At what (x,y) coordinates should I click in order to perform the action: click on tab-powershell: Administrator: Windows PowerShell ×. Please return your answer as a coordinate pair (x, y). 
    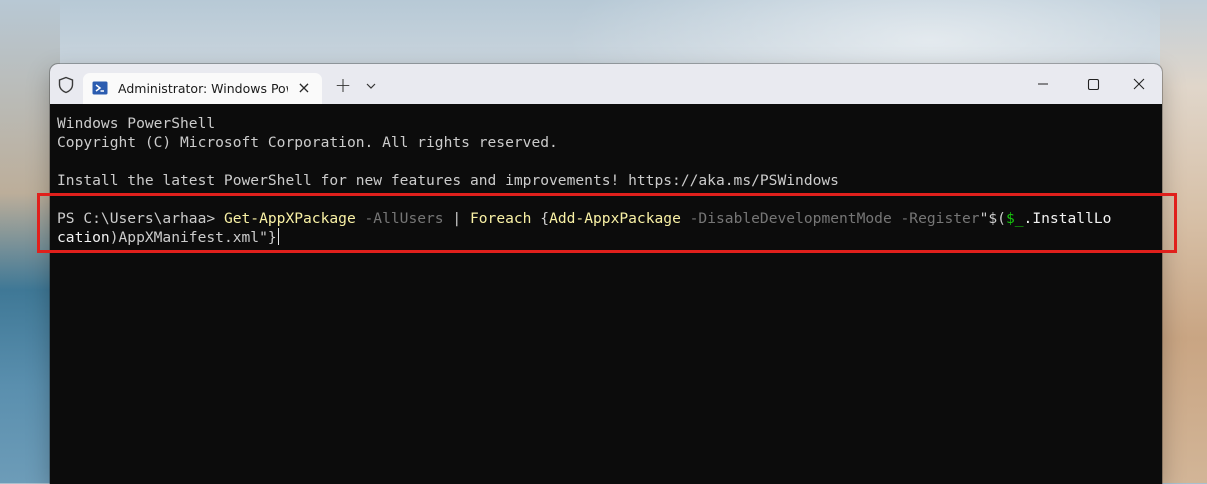
    Looking at the image, I should click on (202, 88).